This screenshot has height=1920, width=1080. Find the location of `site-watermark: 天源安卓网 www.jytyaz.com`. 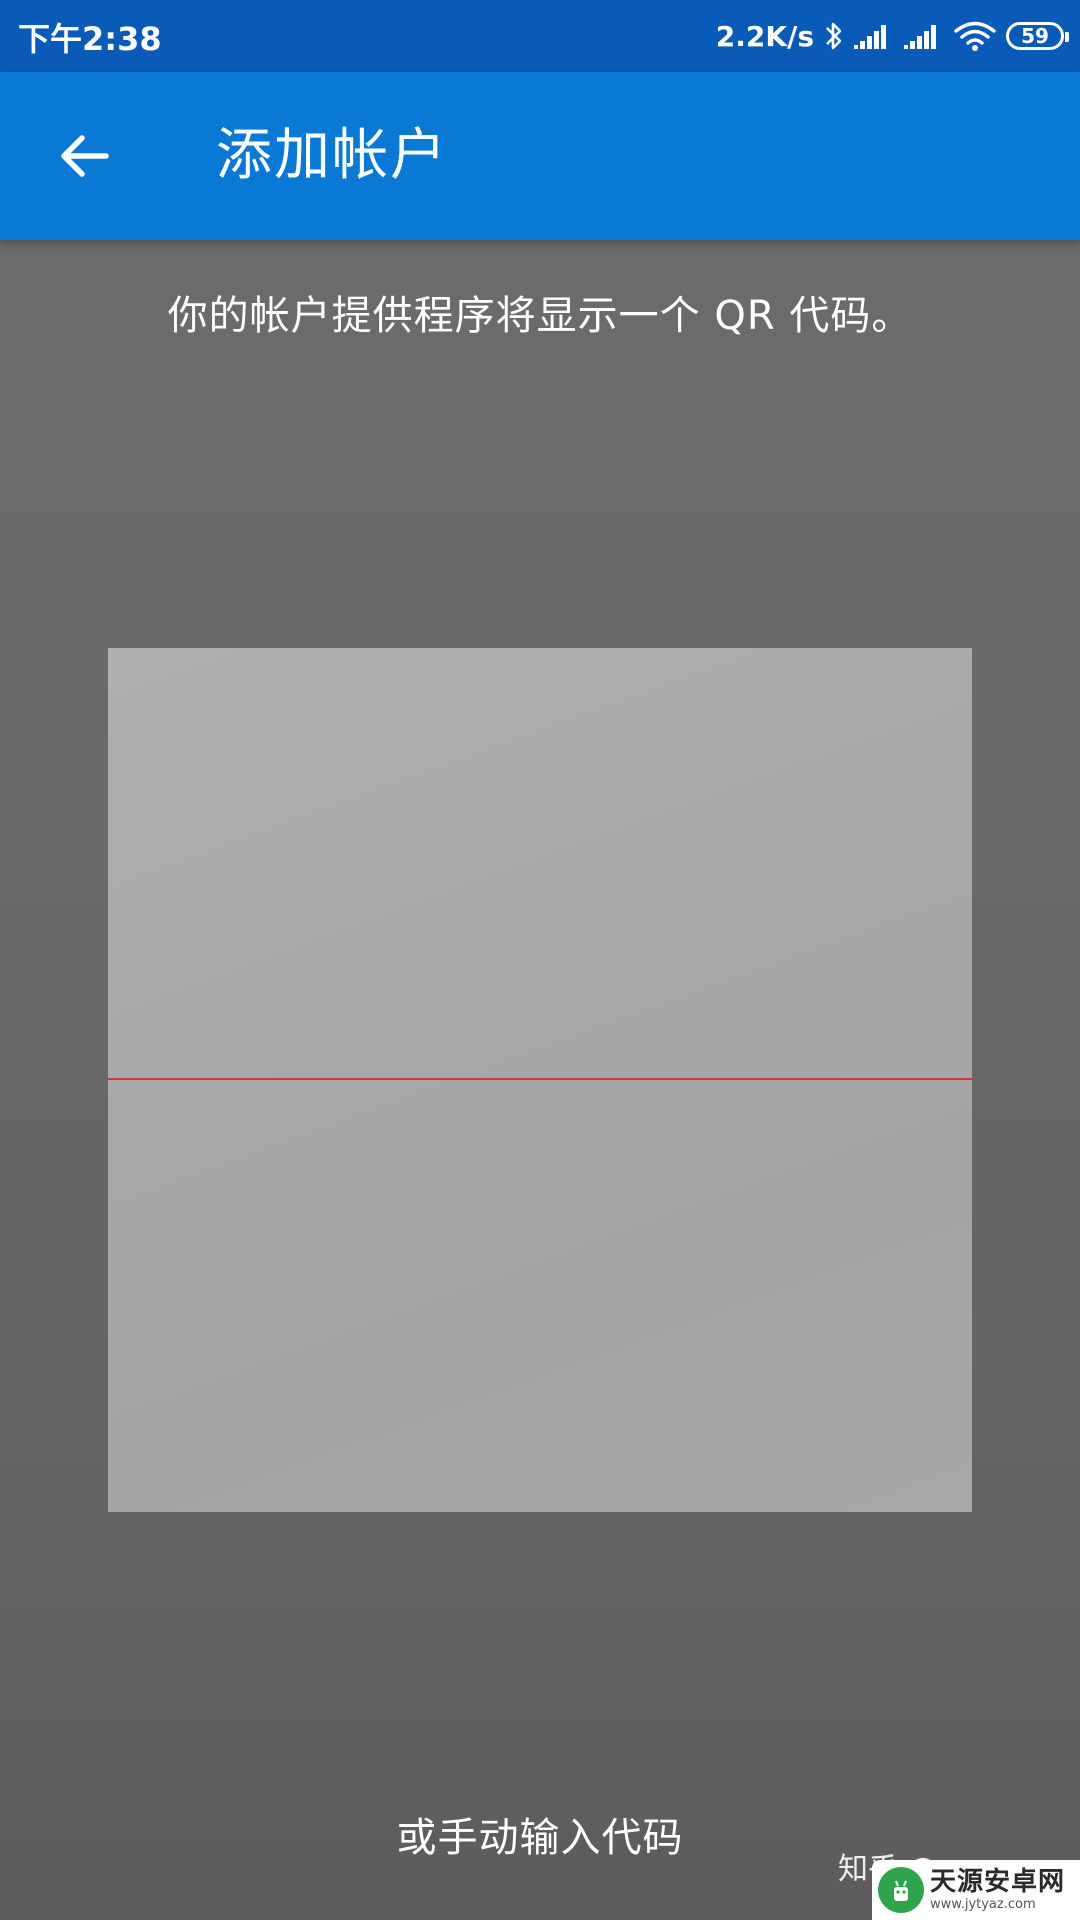

site-watermark: 天源安卓网 www.jytyaz.com is located at coordinates (976, 1890).